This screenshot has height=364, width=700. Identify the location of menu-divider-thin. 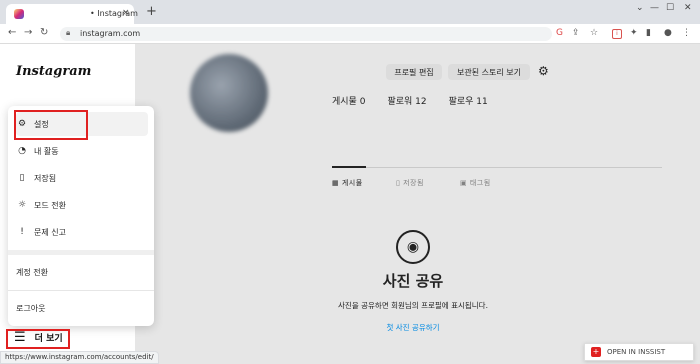
(81, 290).